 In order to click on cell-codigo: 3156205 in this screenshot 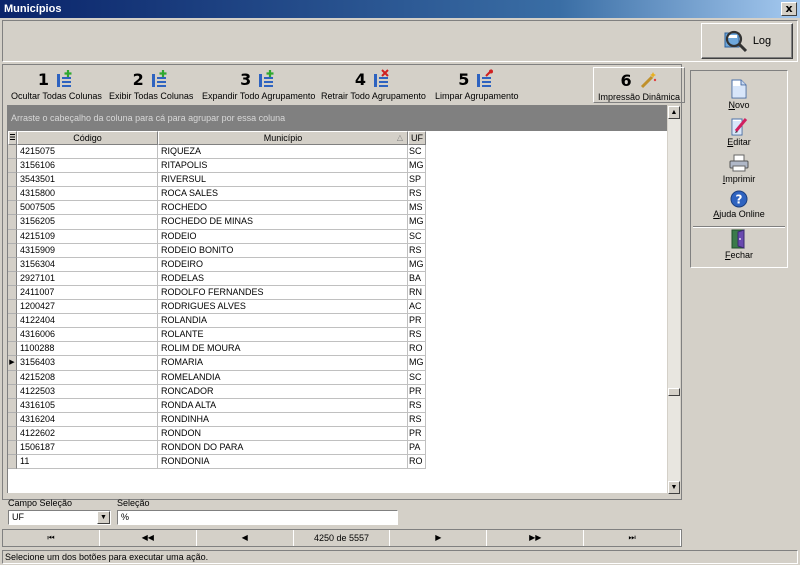, I will do `click(87, 222)`.